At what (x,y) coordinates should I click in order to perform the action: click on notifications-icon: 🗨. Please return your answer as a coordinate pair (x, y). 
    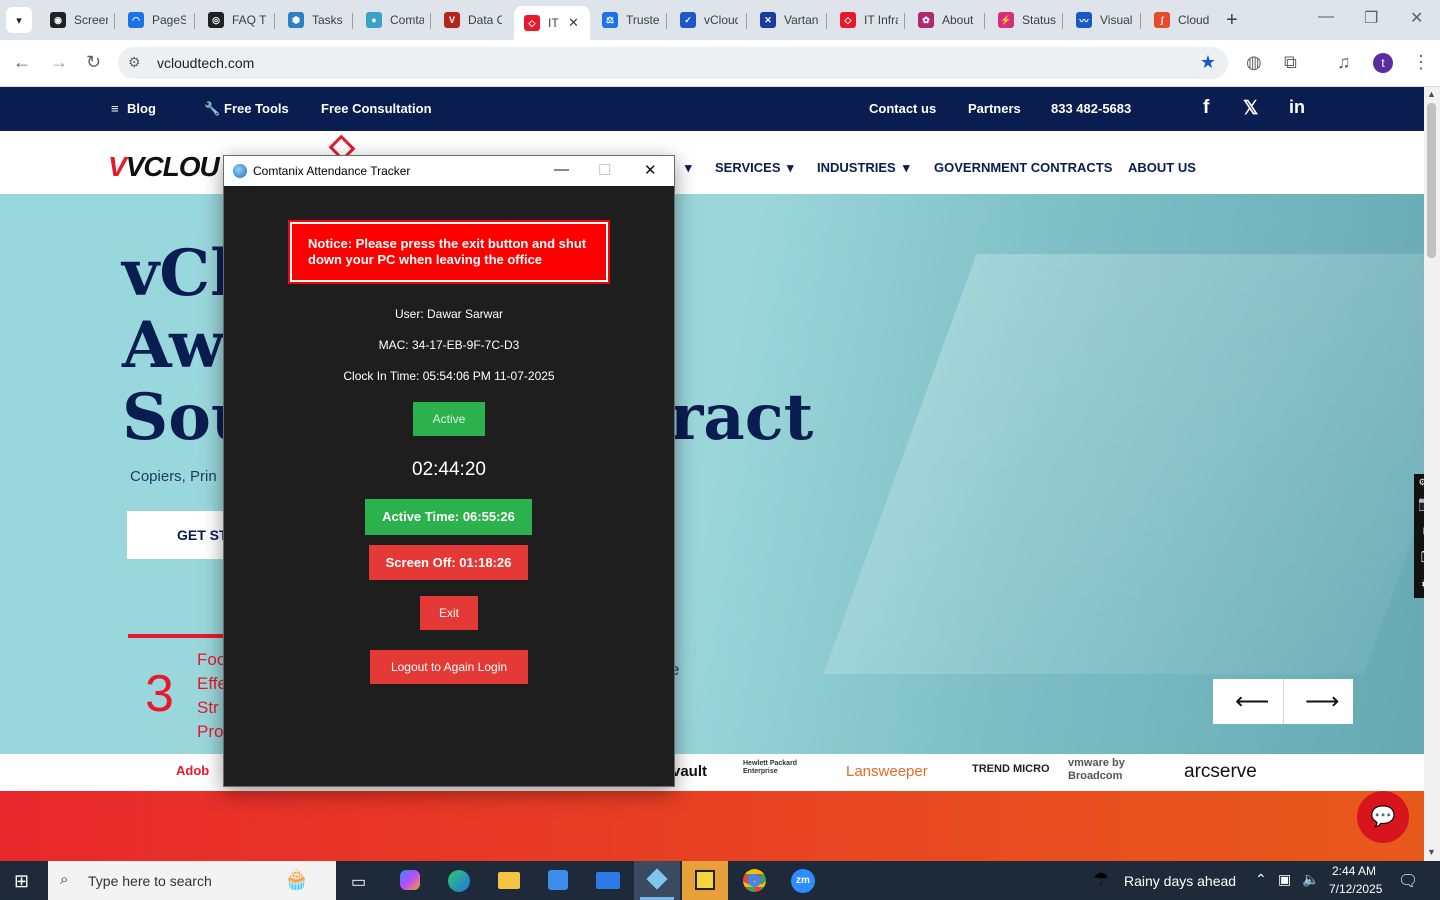
    Looking at the image, I should click on (1408, 881).